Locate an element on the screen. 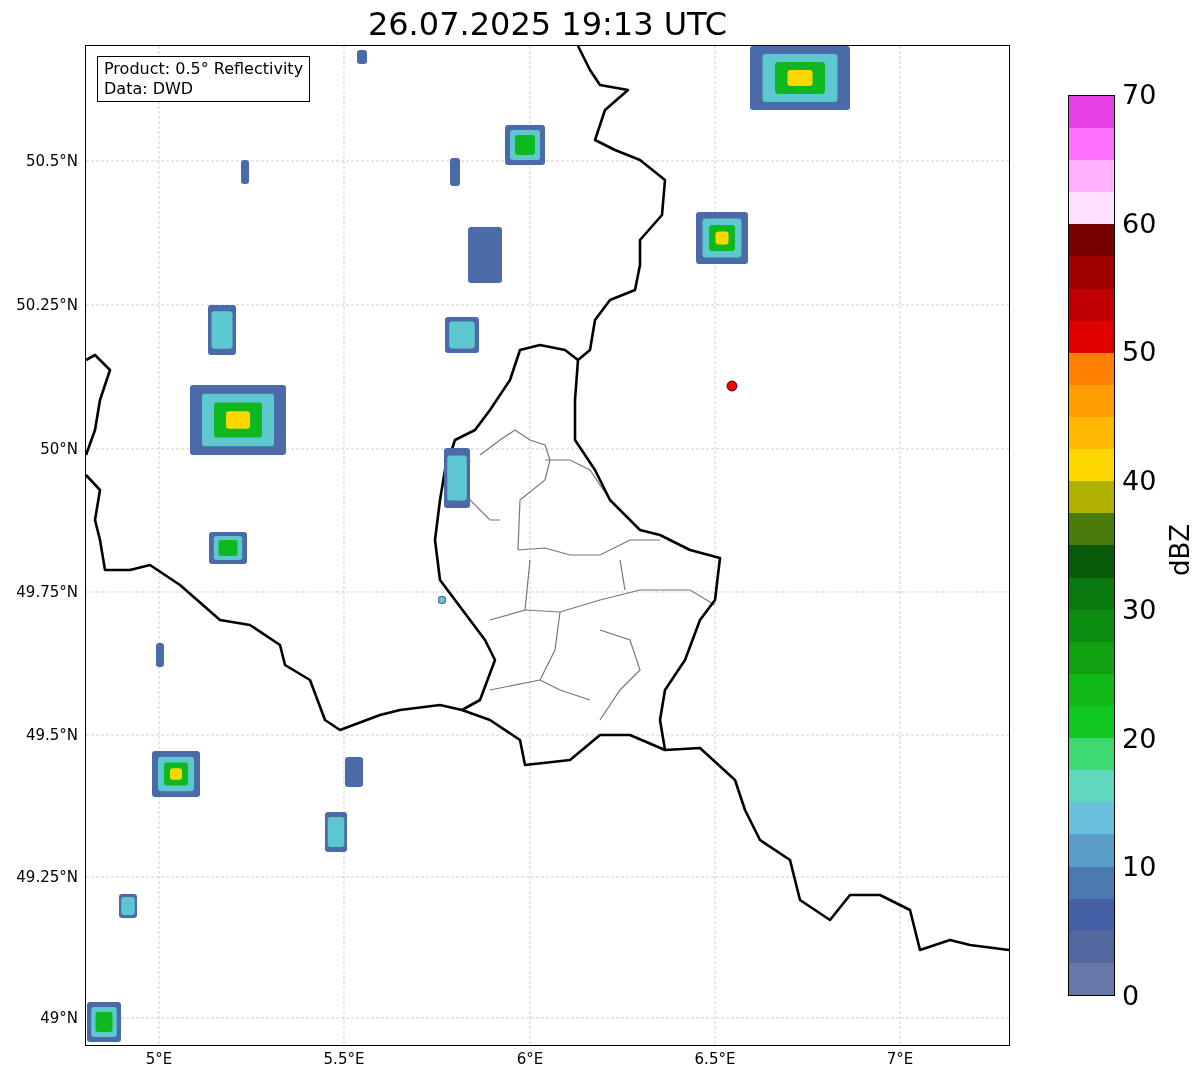 The height and width of the screenshot is (1081, 1202). longitude-label: 6°E is located at coordinates (530, 1059).